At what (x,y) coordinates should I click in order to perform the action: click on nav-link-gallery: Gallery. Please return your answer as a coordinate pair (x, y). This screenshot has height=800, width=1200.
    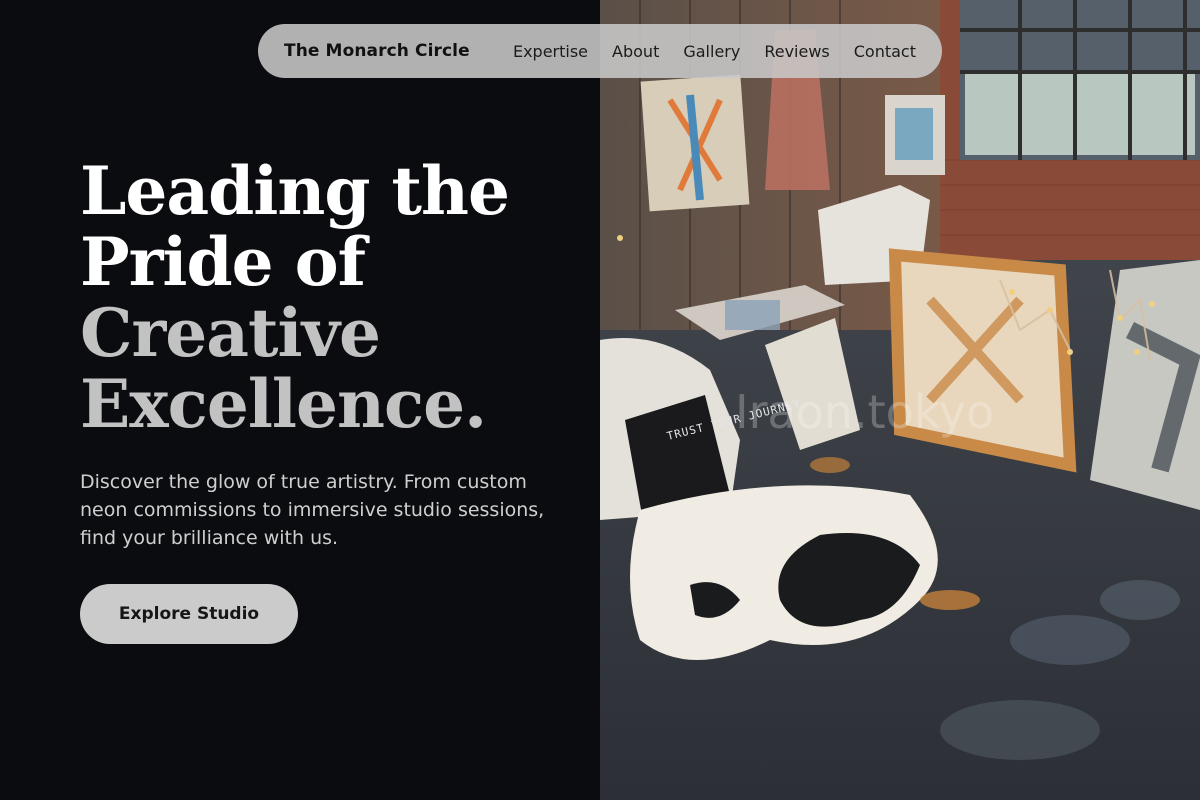
    Looking at the image, I should click on (711, 51).